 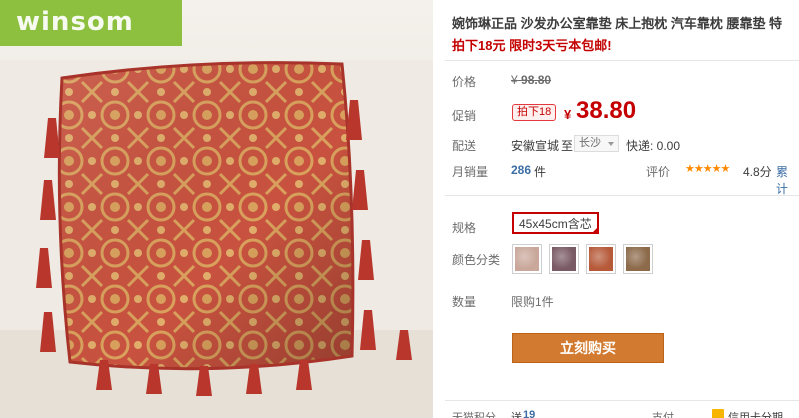 What do you see at coordinates (464, 302) in the screenshot?
I see `quantity-label: 数量` at bounding box center [464, 302].